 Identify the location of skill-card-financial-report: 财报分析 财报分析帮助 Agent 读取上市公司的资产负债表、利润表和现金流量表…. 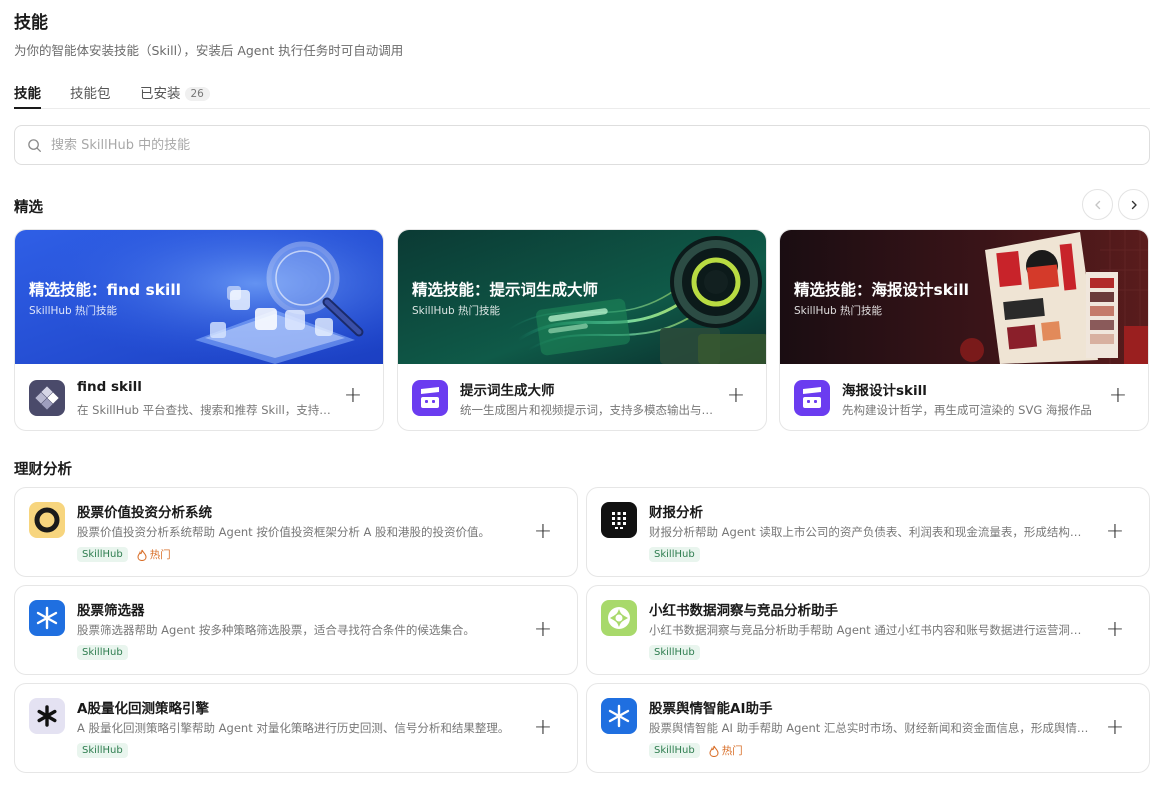
(868, 532).